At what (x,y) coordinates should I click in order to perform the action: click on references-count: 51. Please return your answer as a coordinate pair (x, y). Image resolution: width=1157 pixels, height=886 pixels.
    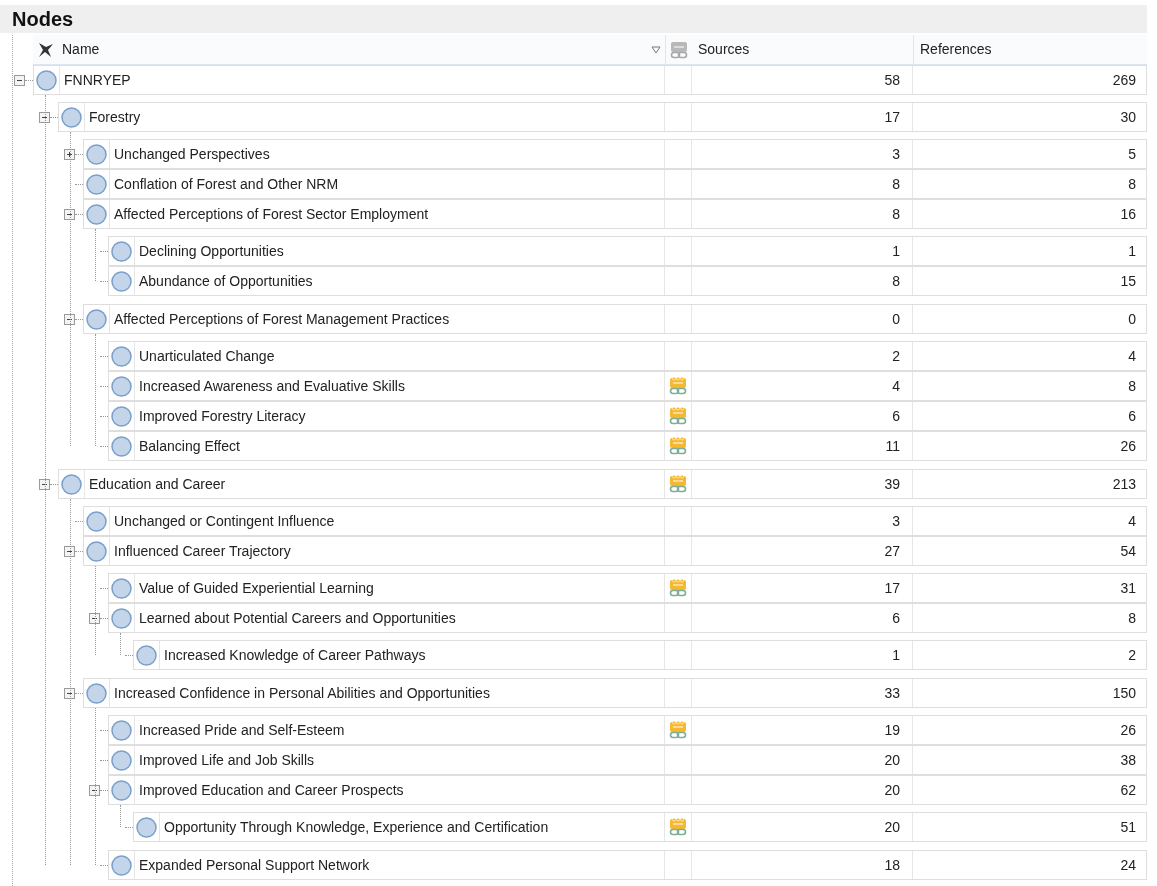
    Looking at the image, I should click on (1128, 827).